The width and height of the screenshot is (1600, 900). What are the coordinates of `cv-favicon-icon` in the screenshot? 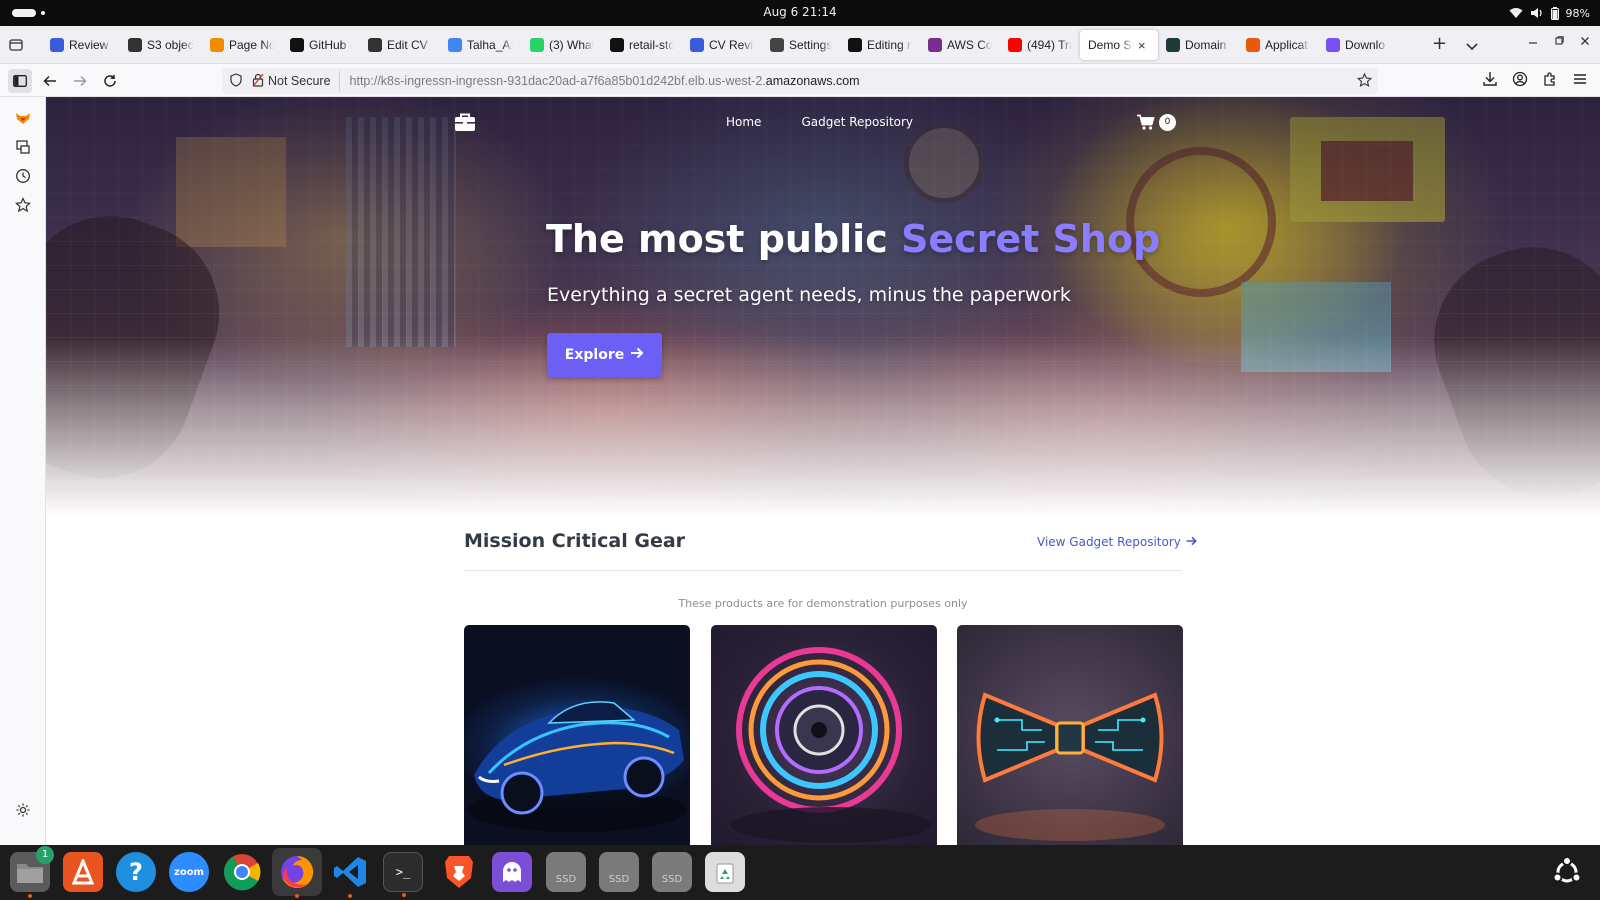 It's located at (697, 45).